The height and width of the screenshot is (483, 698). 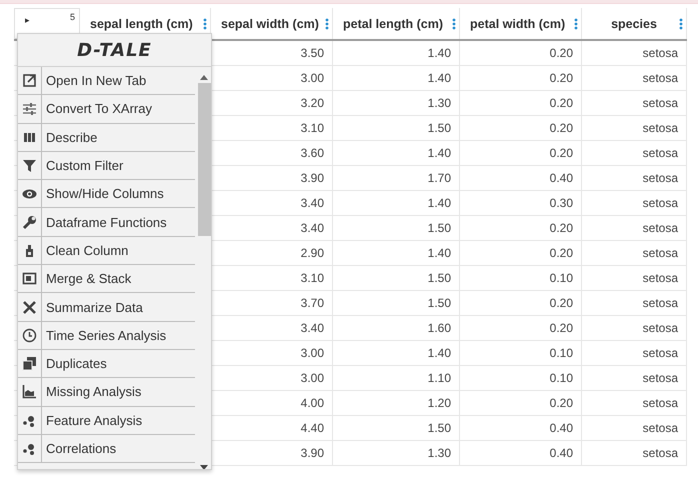 What do you see at coordinates (29, 278) in the screenshot?
I see `frame-icon` at bounding box center [29, 278].